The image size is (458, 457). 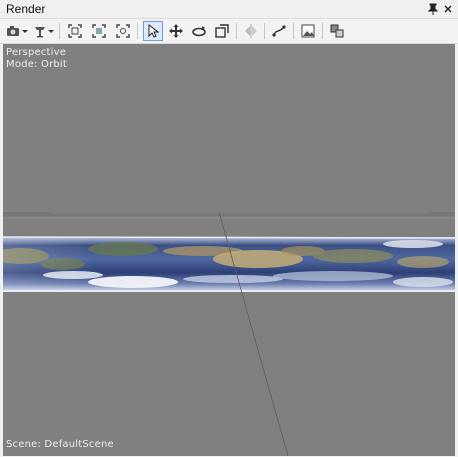 What do you see at coordinates (199, 31) in the screenshot?
I see `rotate-icon` at bounding box center [199, 31].